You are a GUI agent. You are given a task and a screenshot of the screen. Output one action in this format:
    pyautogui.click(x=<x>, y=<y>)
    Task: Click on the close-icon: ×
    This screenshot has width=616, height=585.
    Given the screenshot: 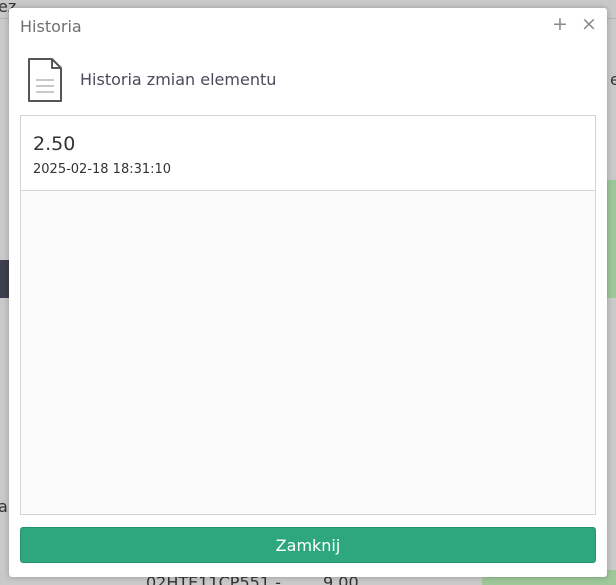 What is the action you would take?
    pyautogui.click(x=589, y=24)
    